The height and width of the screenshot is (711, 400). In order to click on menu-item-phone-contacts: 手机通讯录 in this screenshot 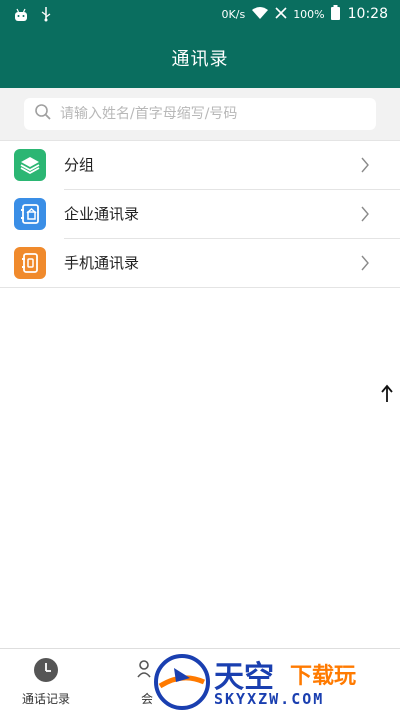, I will do `click(200, 263)`.